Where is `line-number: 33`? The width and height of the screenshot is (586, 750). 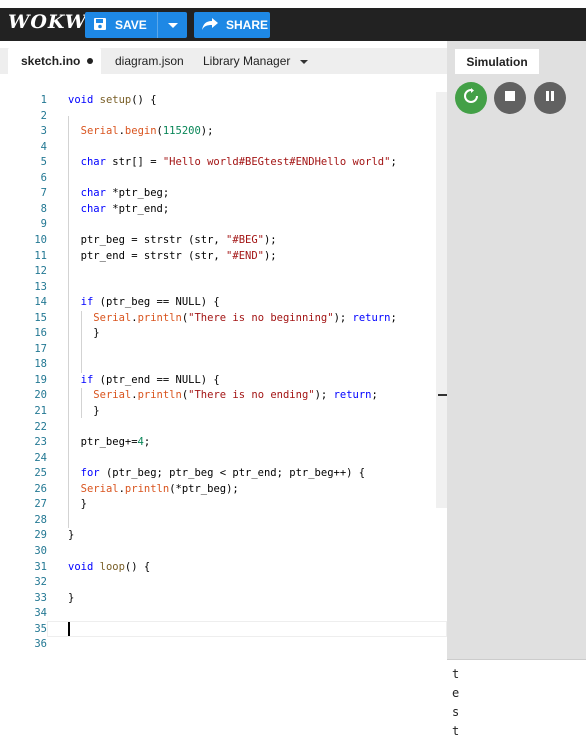 line-number: 33 is located at coordinates (40, 597).